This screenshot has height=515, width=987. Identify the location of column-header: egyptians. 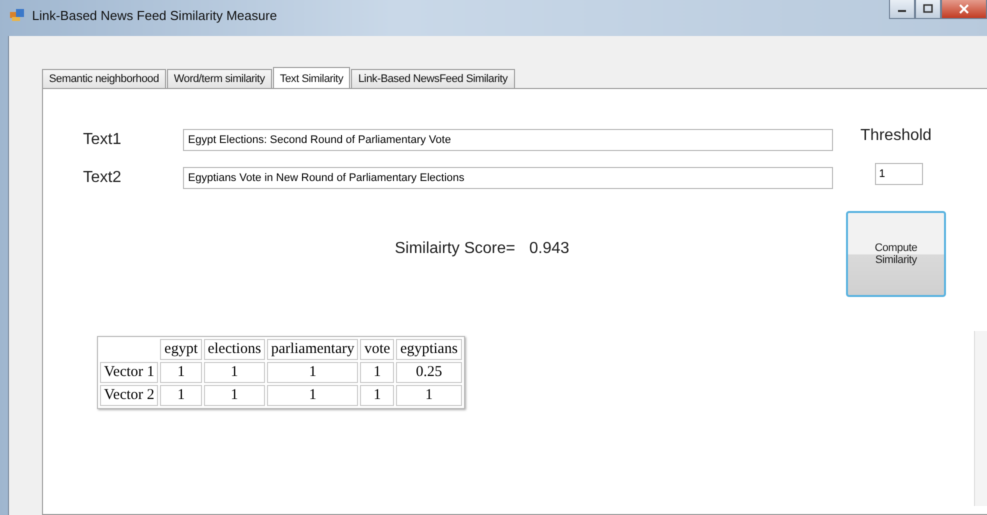
(429, 349).